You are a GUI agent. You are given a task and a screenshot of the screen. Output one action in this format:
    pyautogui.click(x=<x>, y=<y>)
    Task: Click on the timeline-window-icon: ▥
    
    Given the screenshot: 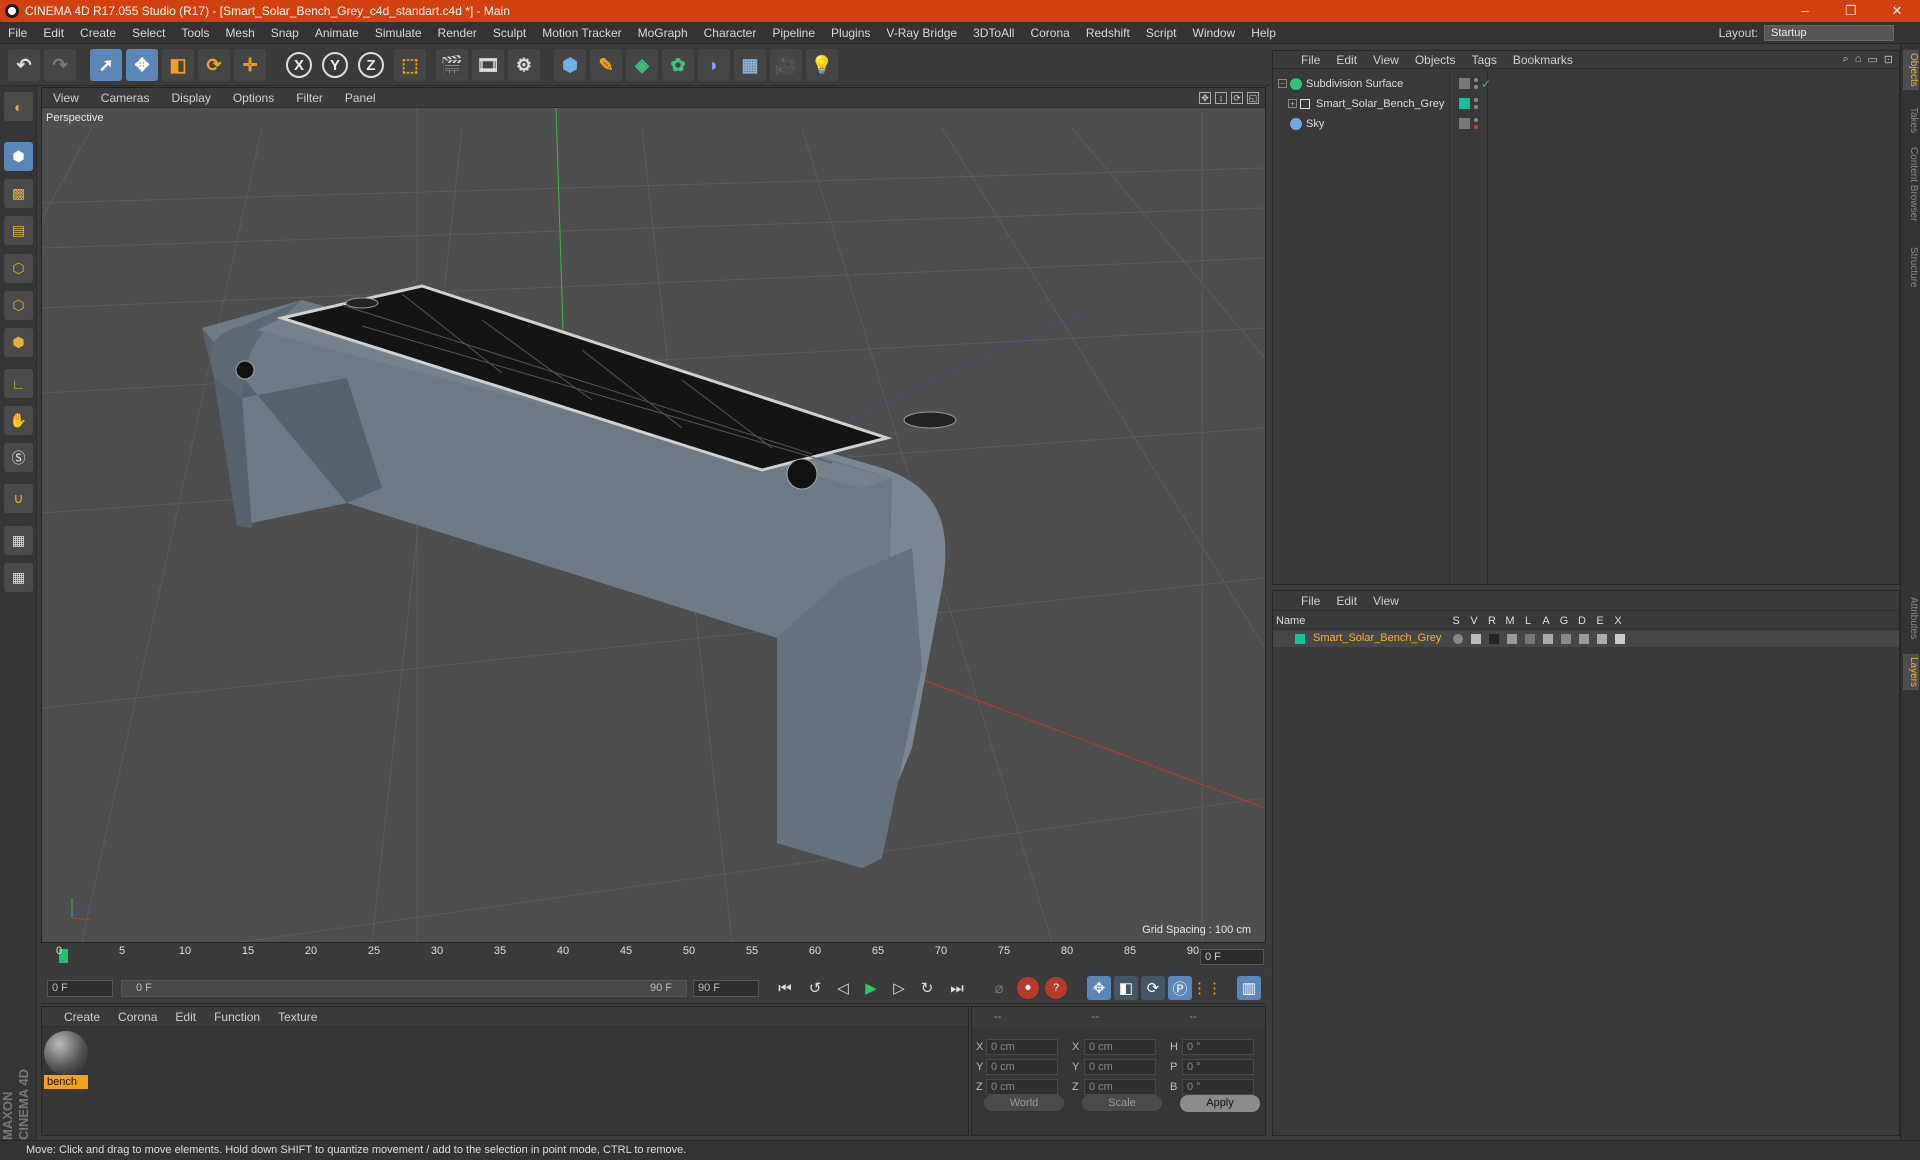 What is the action you would take?
    pyautogui.click(x=1249, y=988)
    